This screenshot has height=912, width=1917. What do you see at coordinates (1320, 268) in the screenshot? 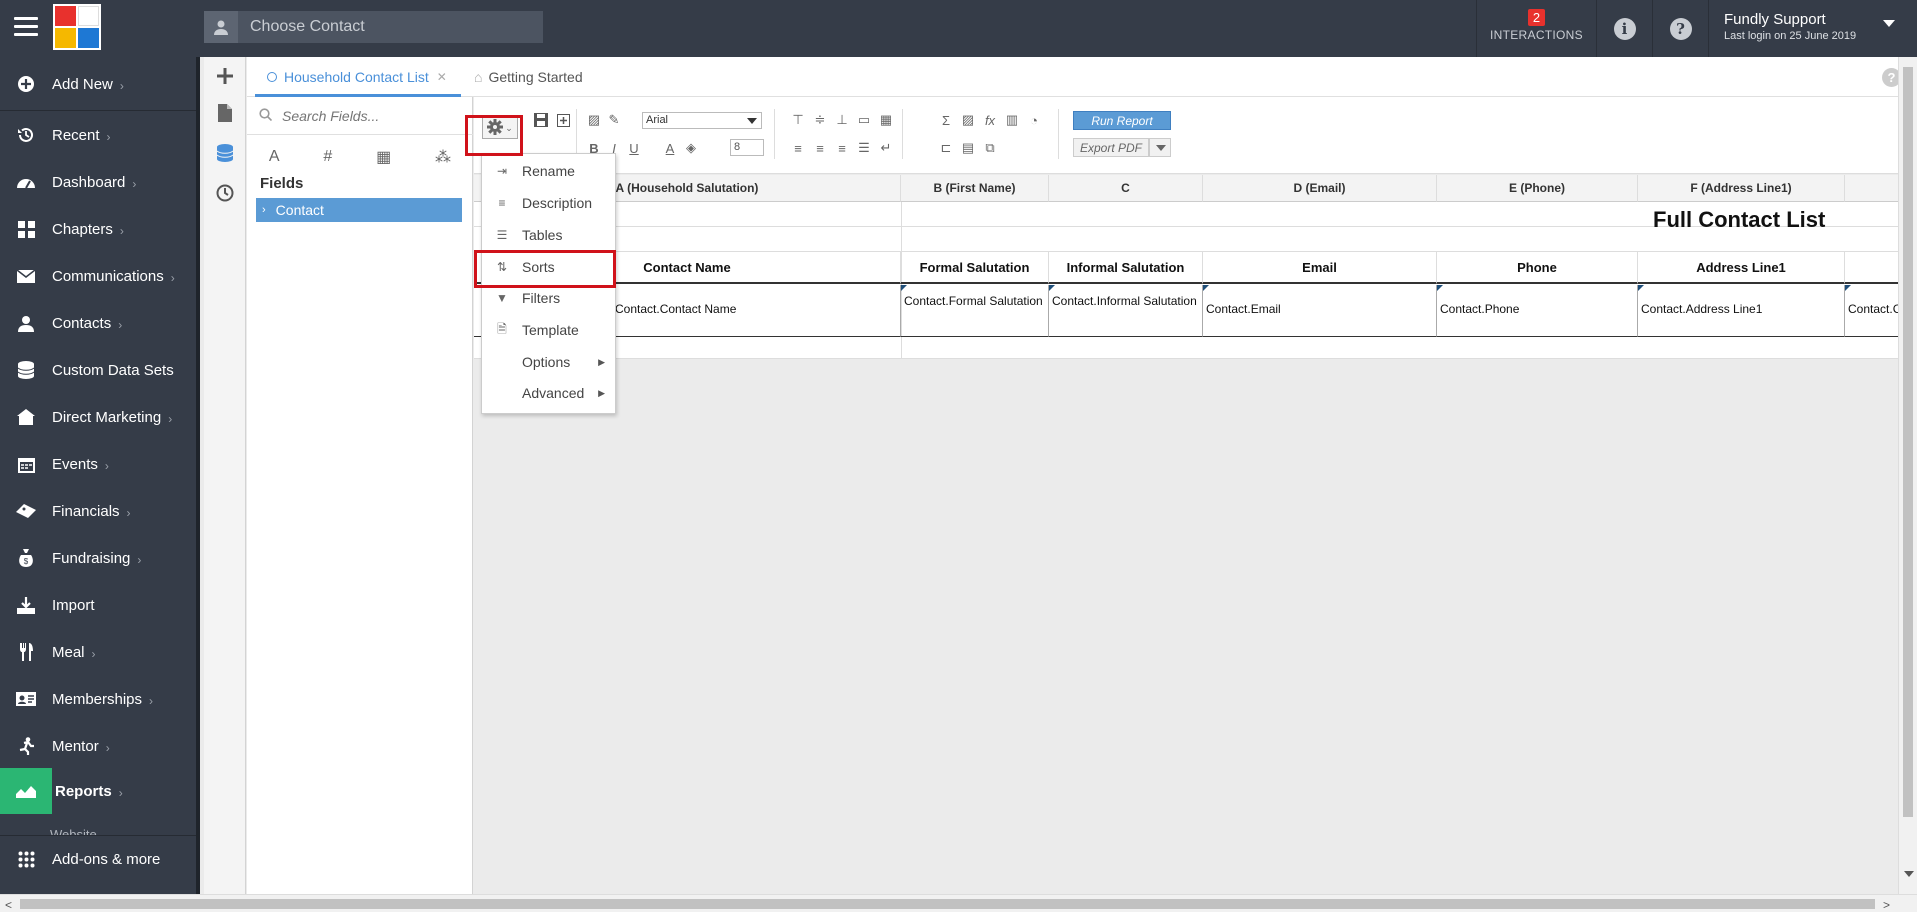
I see `header-cell-email: Email` at bounding box center [1320, 268].